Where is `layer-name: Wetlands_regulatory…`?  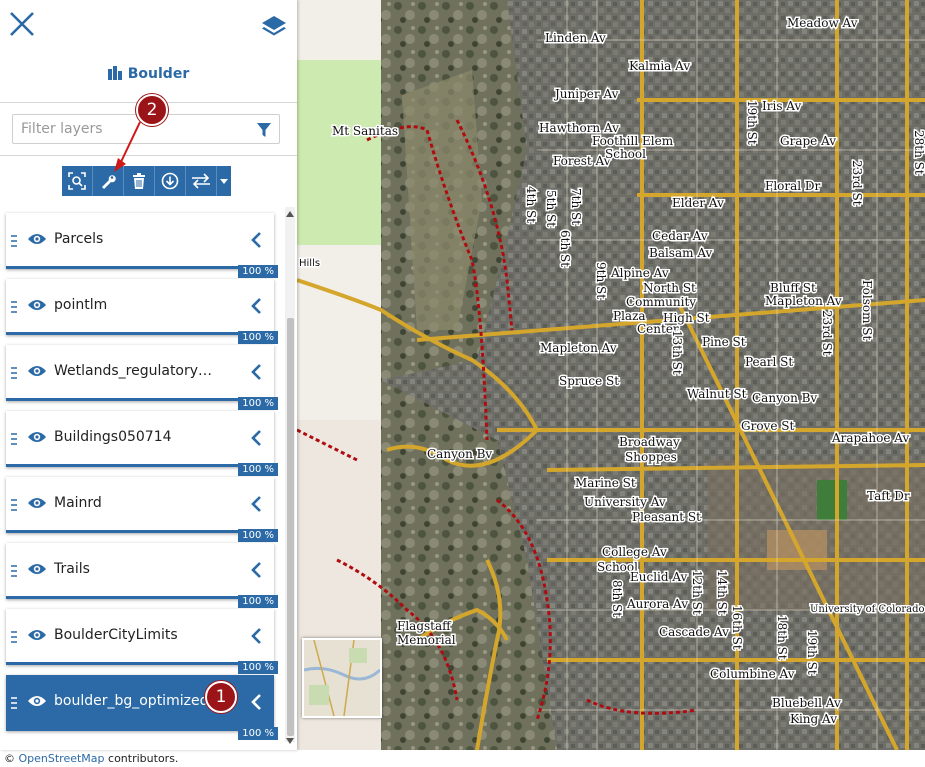
layer-name: Wetlands_regulatory… is located at coordinates (133, 371).